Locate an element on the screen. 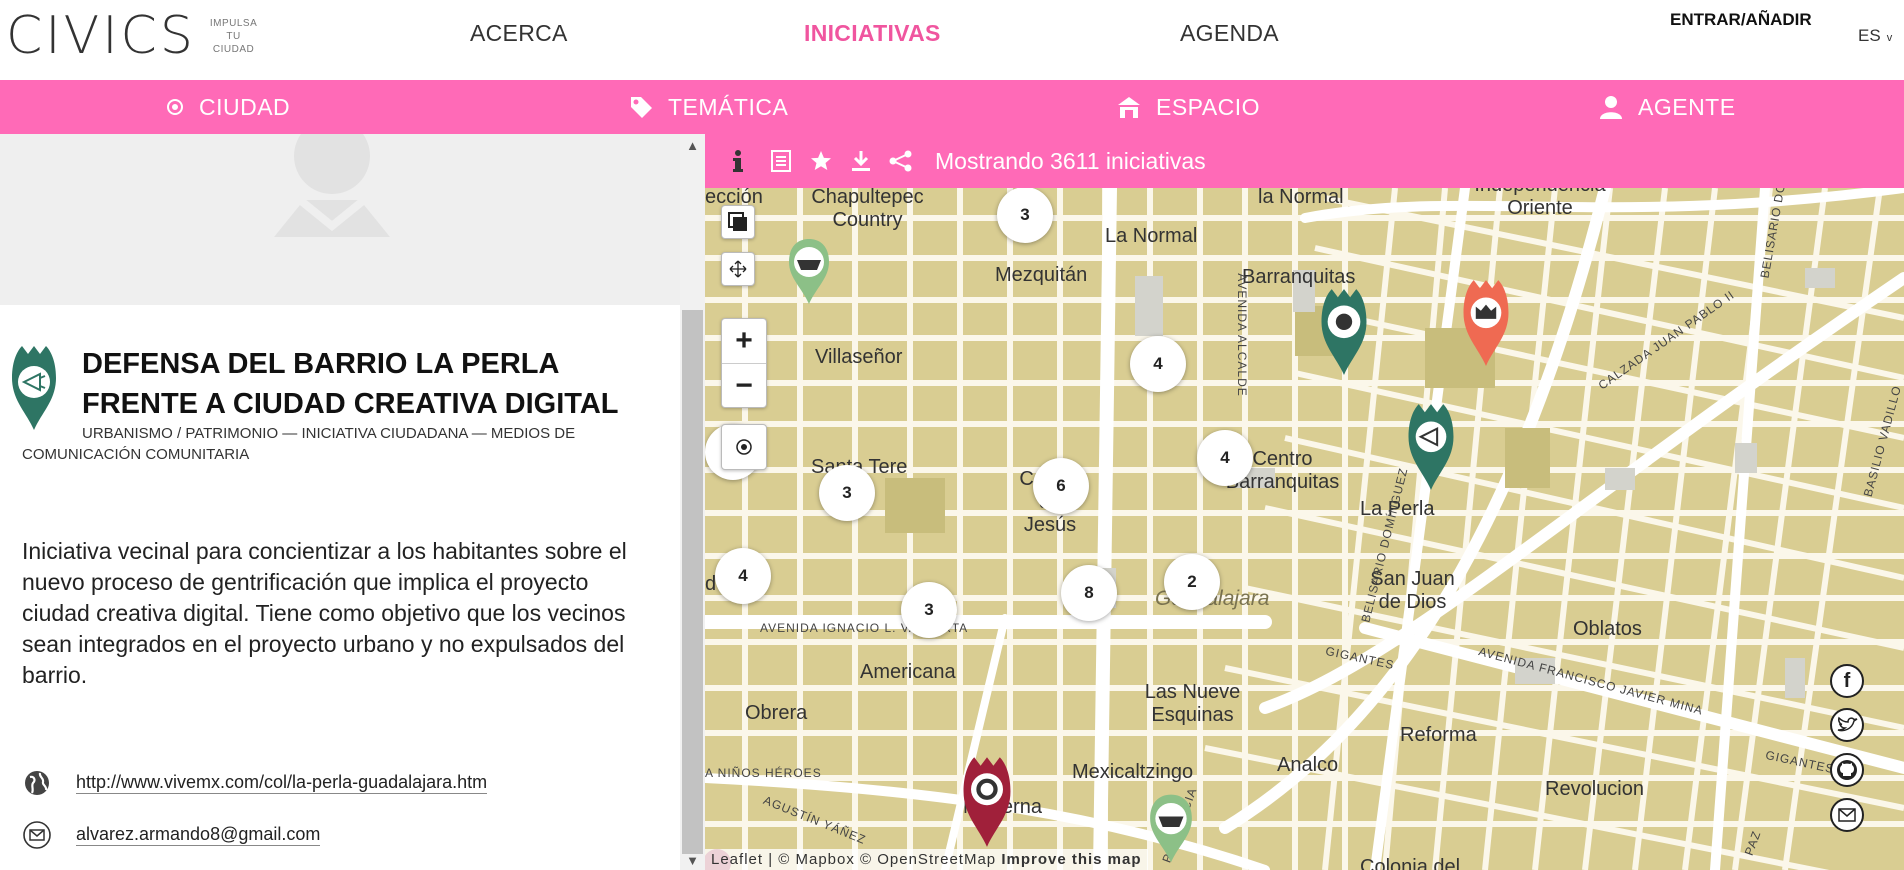 The image size is (1904, 870). filter-espacio: ESPACIO is located at coordinates (1188, 107).